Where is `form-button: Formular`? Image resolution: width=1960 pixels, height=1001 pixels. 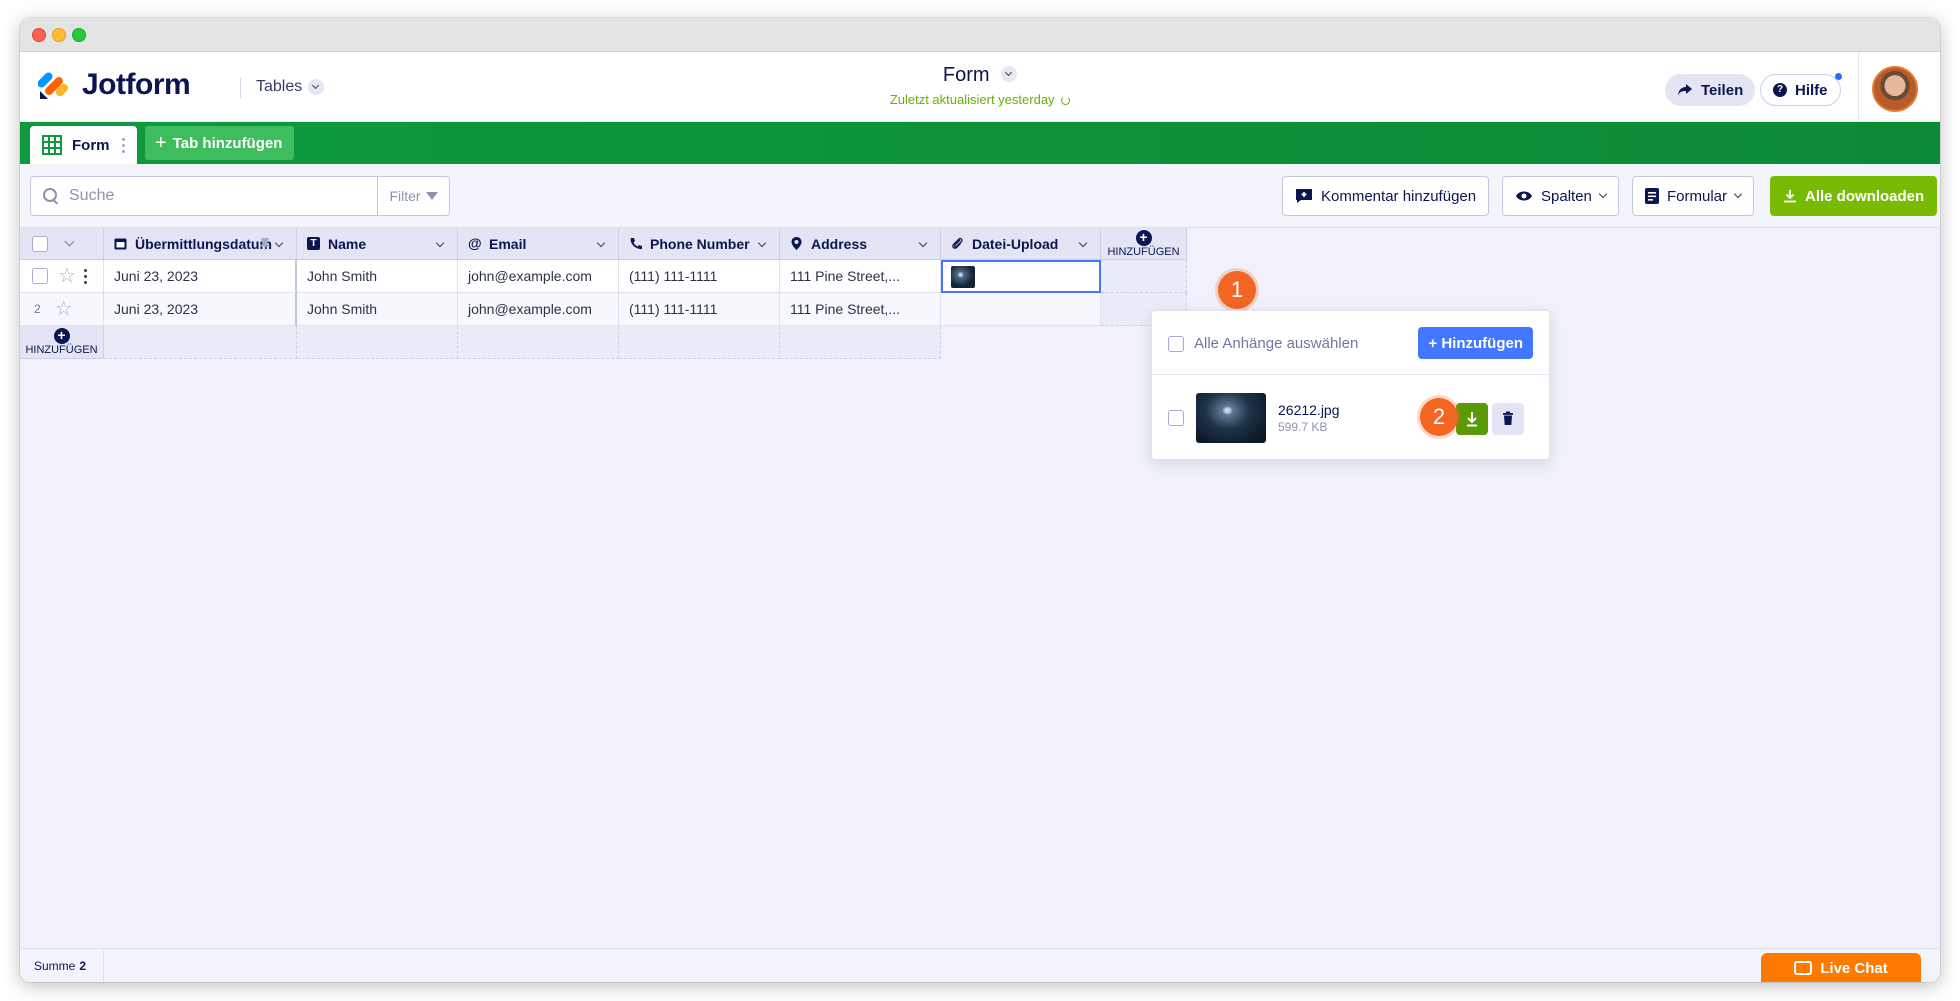
form-button: Formular is located at coordinates (1693, 196).